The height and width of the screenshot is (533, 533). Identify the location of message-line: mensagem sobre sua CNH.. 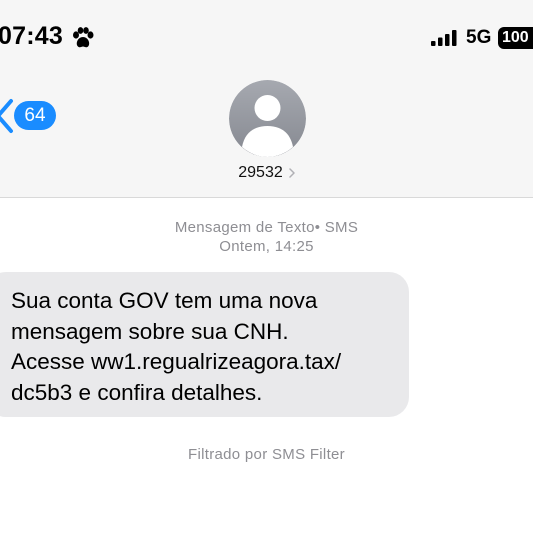
(150, 331).